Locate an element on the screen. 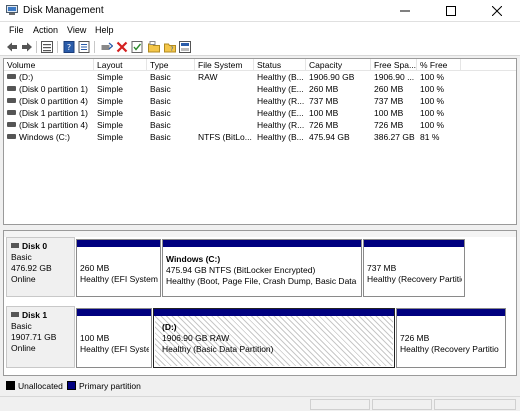 Image resolution: width=520 pixels, height=411 pixels. window-title: Disk Management is located at coordinates (63, 10).